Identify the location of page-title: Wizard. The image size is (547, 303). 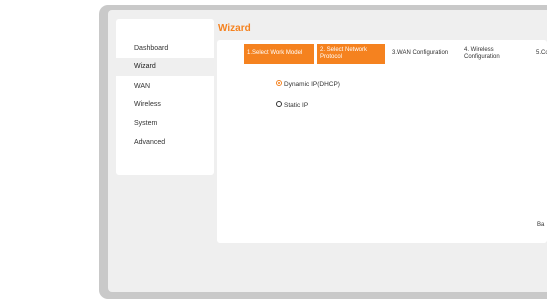
(234, 28).